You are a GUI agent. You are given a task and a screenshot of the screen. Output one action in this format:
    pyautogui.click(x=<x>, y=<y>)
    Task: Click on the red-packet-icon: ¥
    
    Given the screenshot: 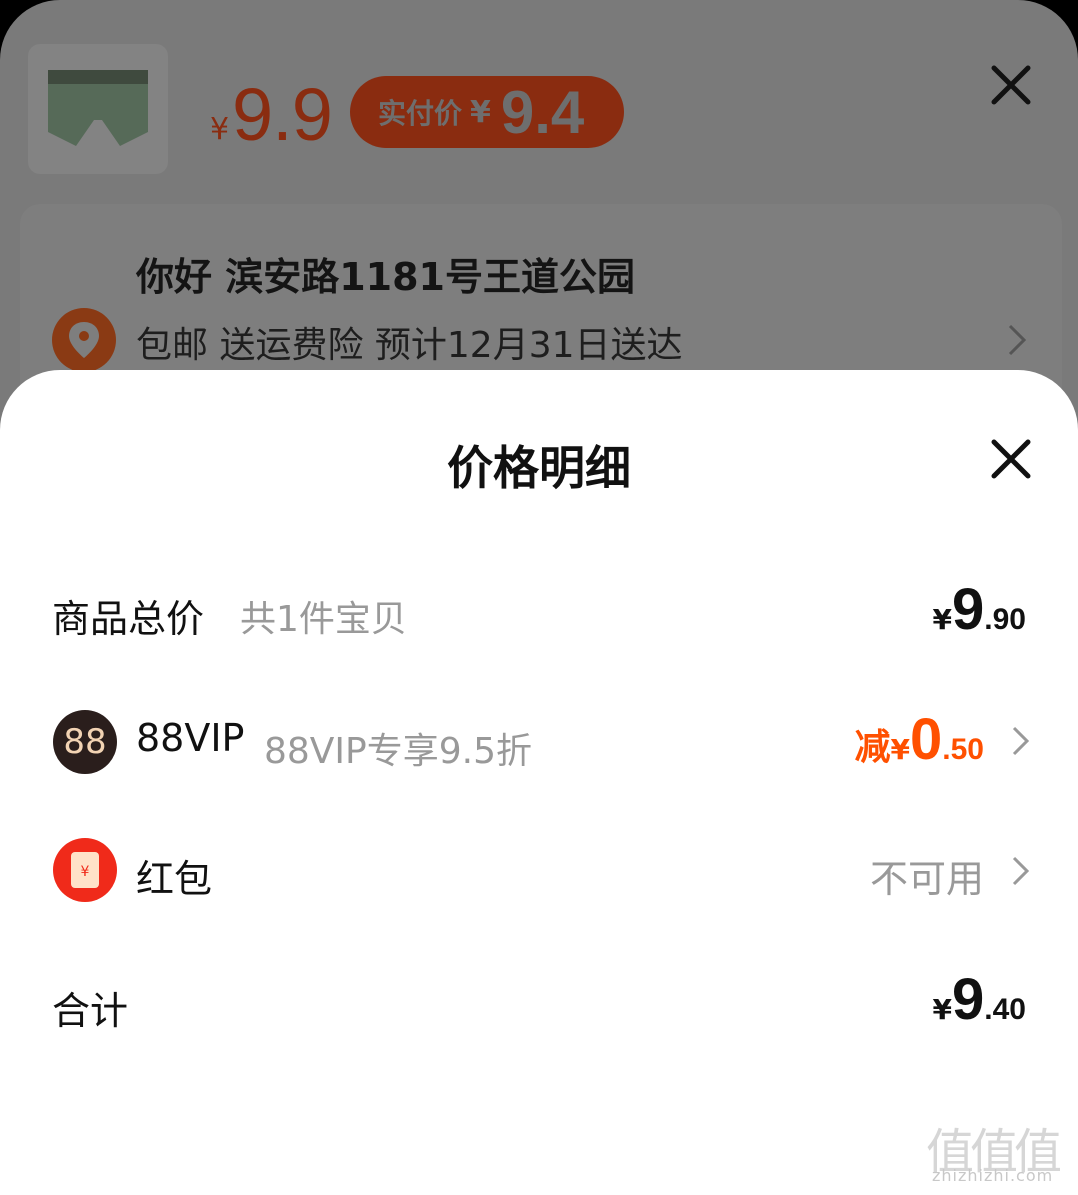 What is the action you would take?
    pyautogui.click(x=85, y=870)
    